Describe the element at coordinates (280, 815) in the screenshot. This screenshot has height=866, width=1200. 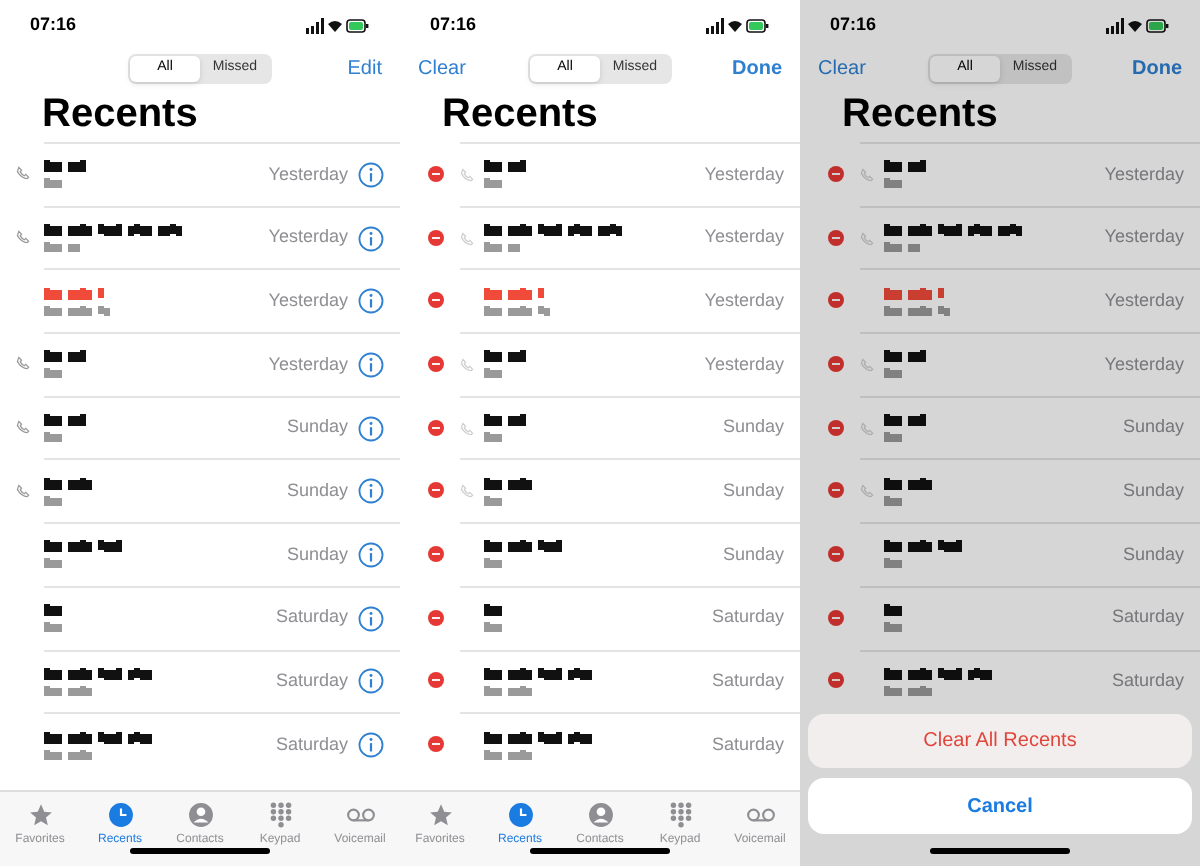
I see `keypad-icon` at that location.